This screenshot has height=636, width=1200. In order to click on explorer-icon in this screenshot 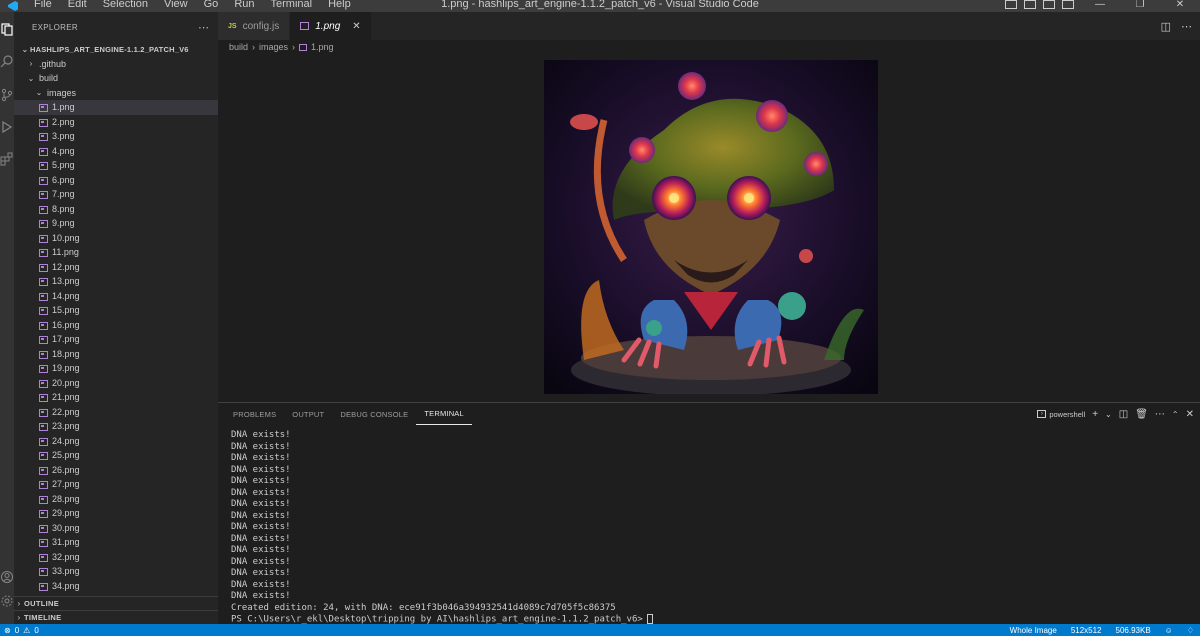, I will do `click(7, 29)`.